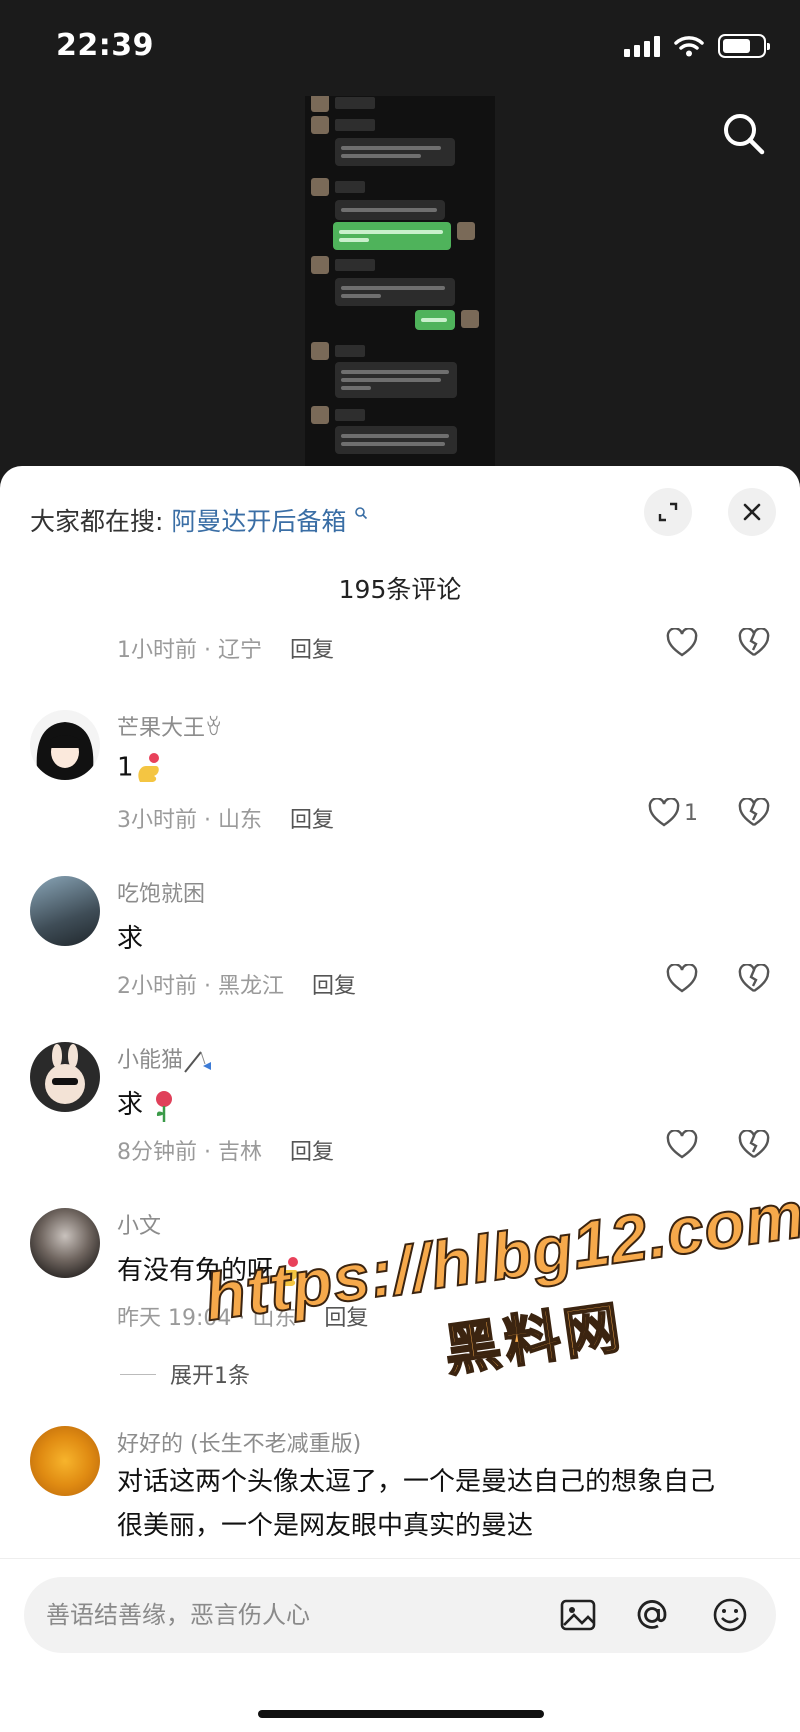 This screenshot has width=800, height=1732. I want to click on comment-text-line: 很美丽，一个是网友眼中真实的曼达, so click(325, 1526).